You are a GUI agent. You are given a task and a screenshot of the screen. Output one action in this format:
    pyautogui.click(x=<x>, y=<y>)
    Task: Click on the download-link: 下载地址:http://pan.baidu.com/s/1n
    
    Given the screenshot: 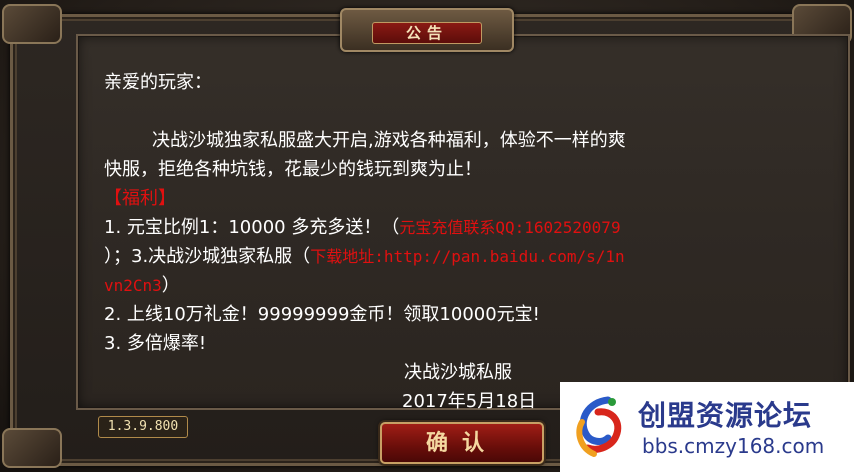 What is the action you would take?
    pyautogui.click(x=467, y=256)
    